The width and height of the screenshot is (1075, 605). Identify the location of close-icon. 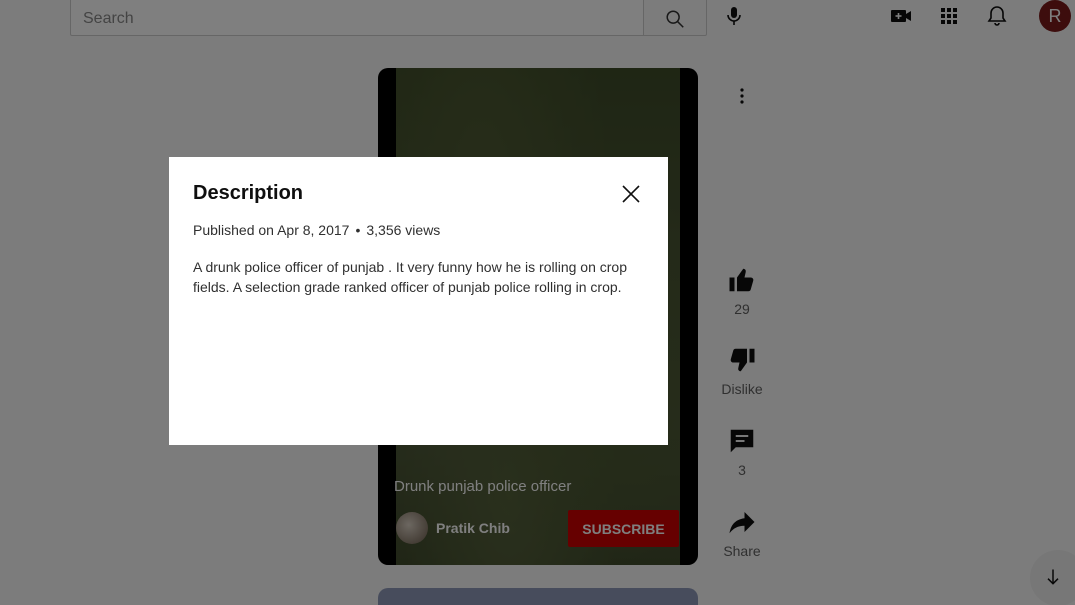
(631, 194).